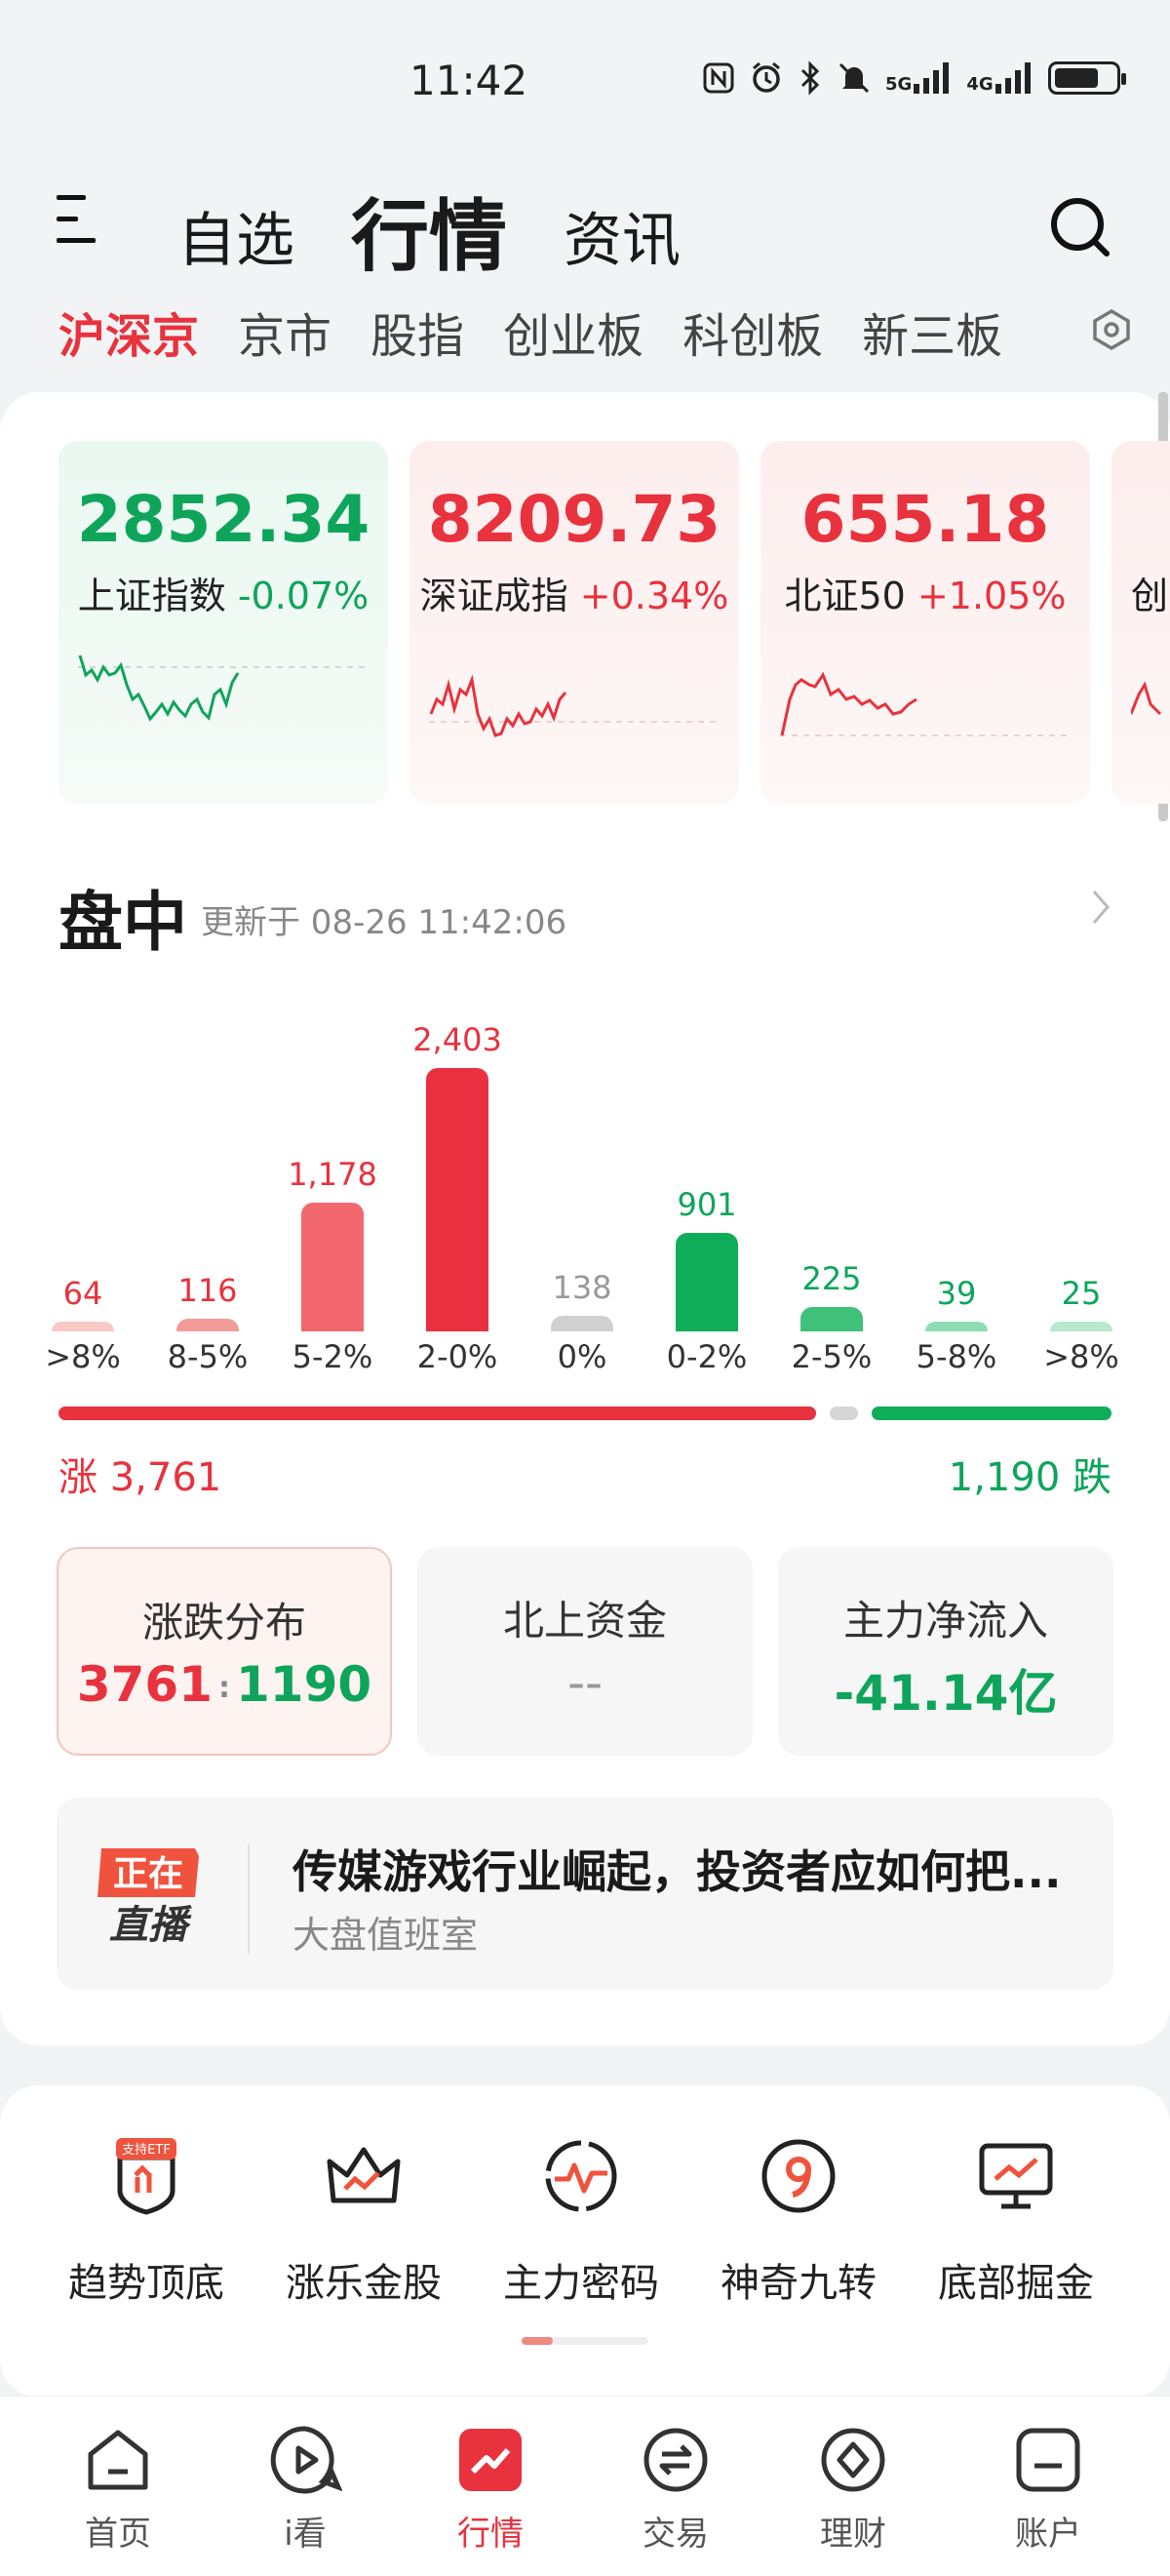  I want to click on live-badge-icon: 正在 直播, so click(148, 1898).